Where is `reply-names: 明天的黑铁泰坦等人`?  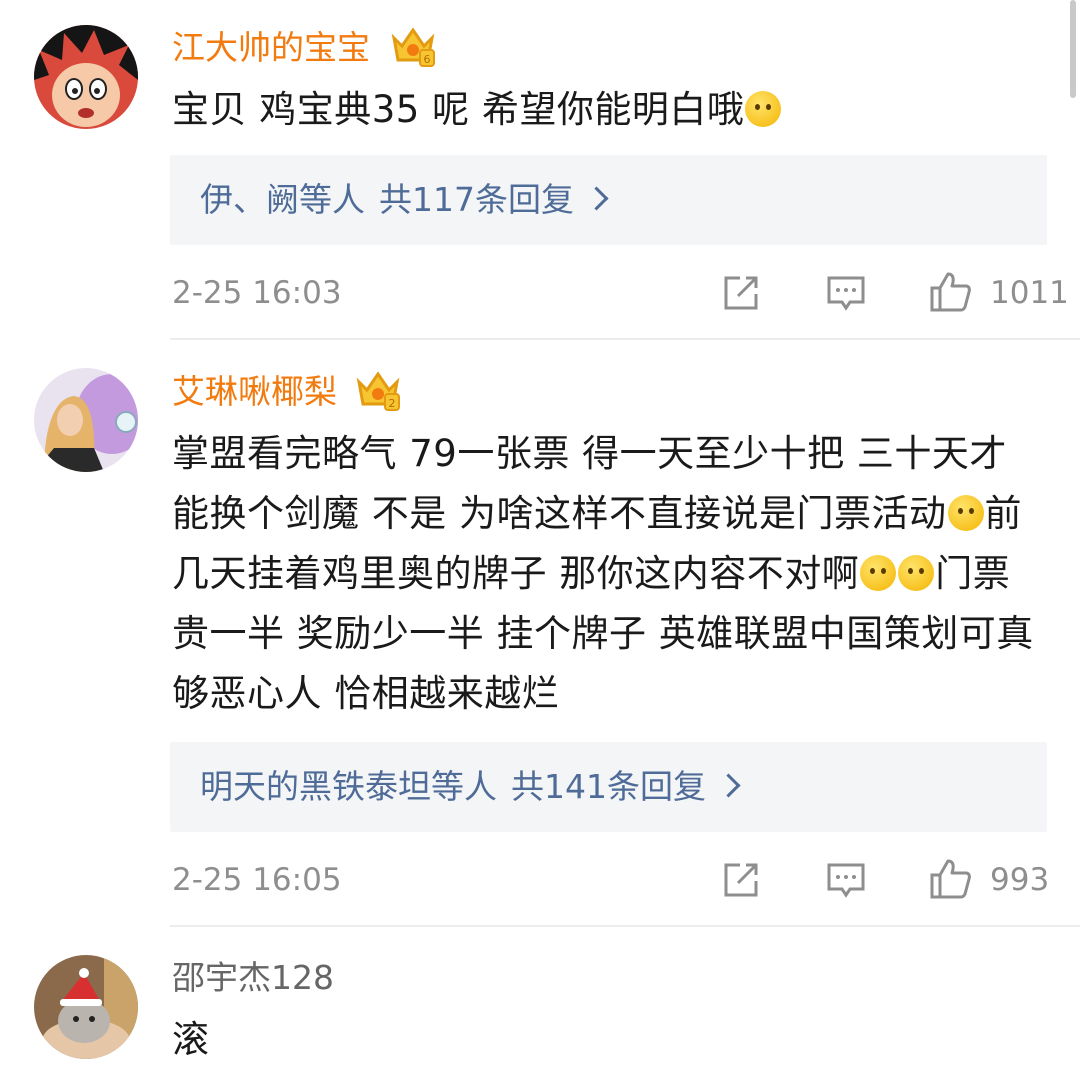
reply-names: 明天的黑铁泰坦等人 is located at coordinates (348, 786).